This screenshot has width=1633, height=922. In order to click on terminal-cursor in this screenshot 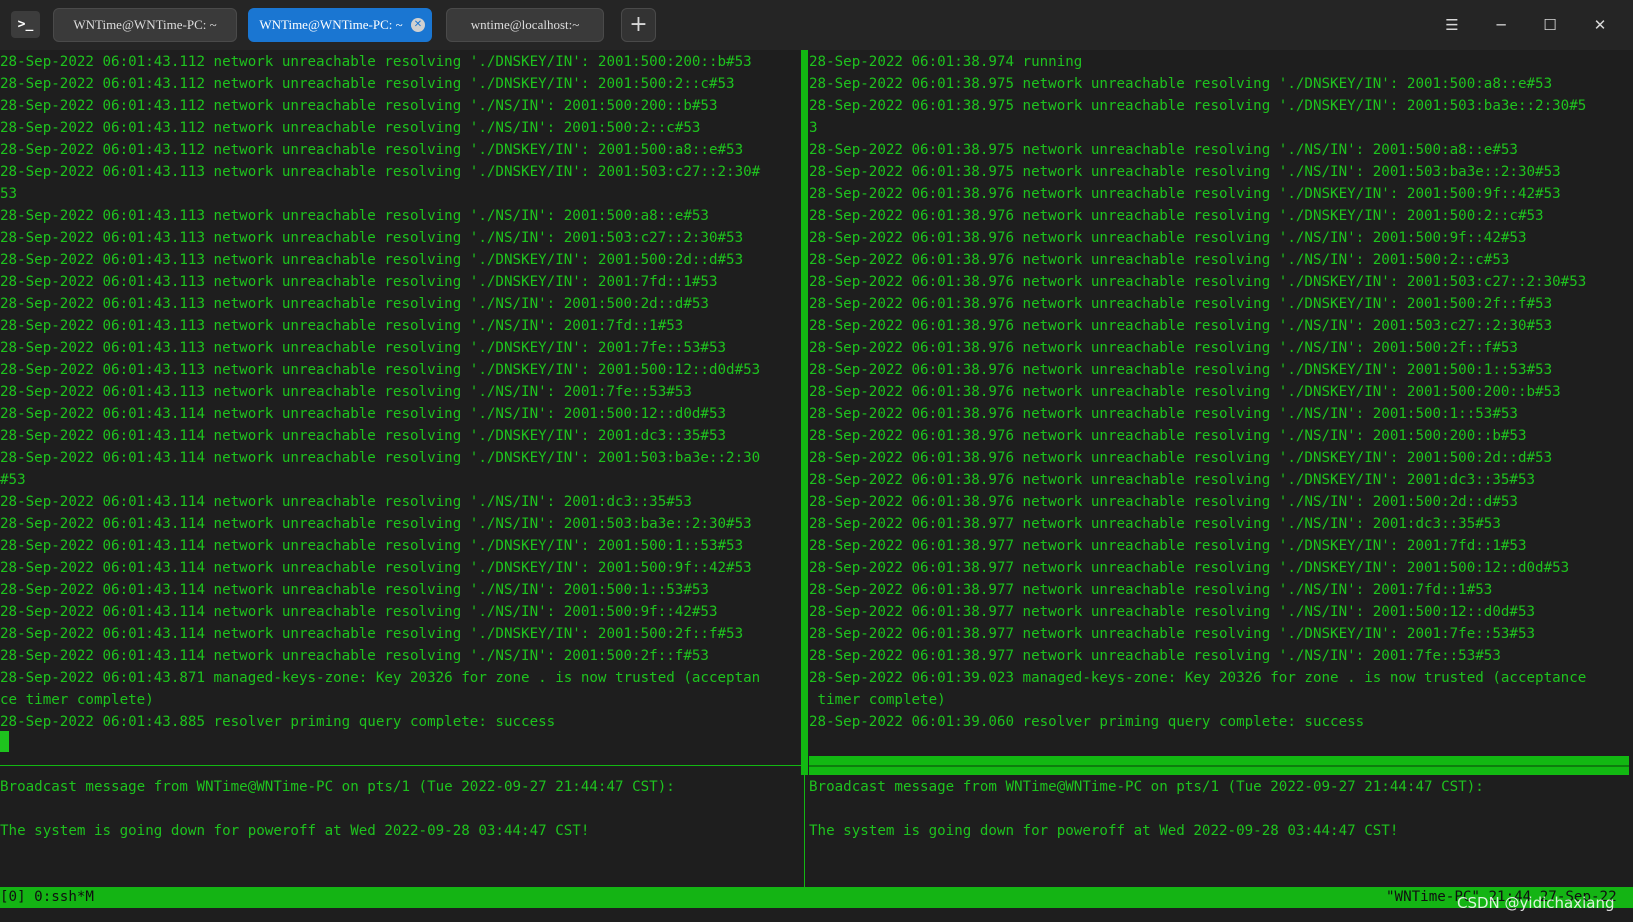, I will do `click(4, 741)`.